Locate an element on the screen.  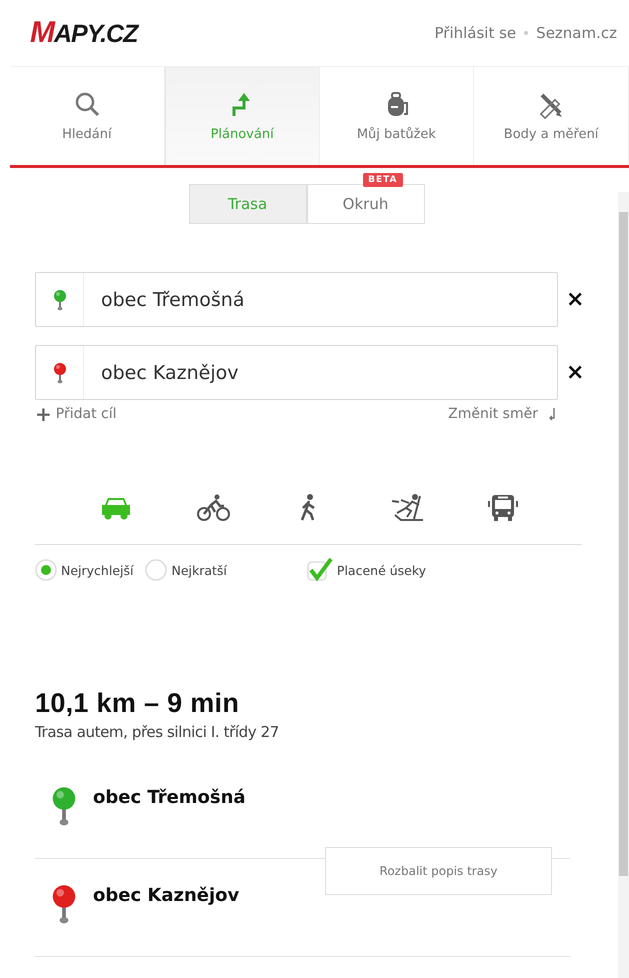
checkbox is located at coordinates (319, 570).